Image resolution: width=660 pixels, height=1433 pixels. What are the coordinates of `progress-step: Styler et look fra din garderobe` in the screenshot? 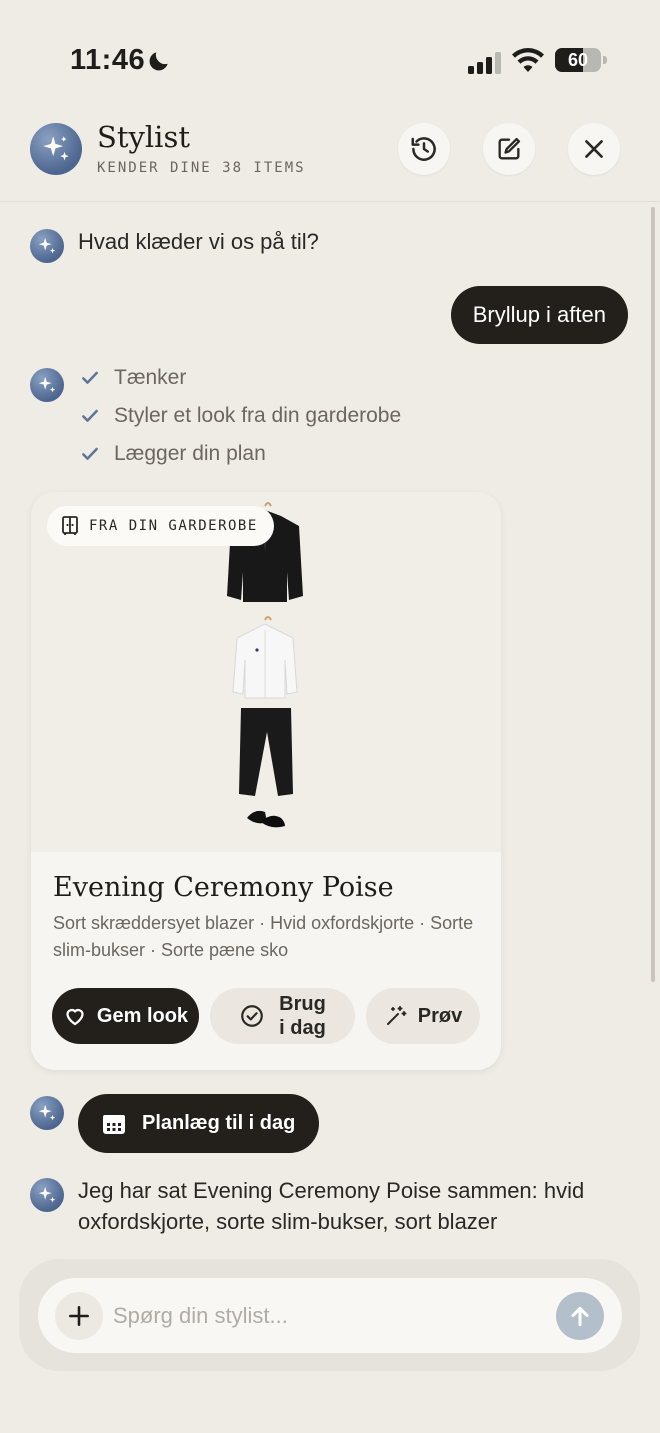 It's located at (240, 416).